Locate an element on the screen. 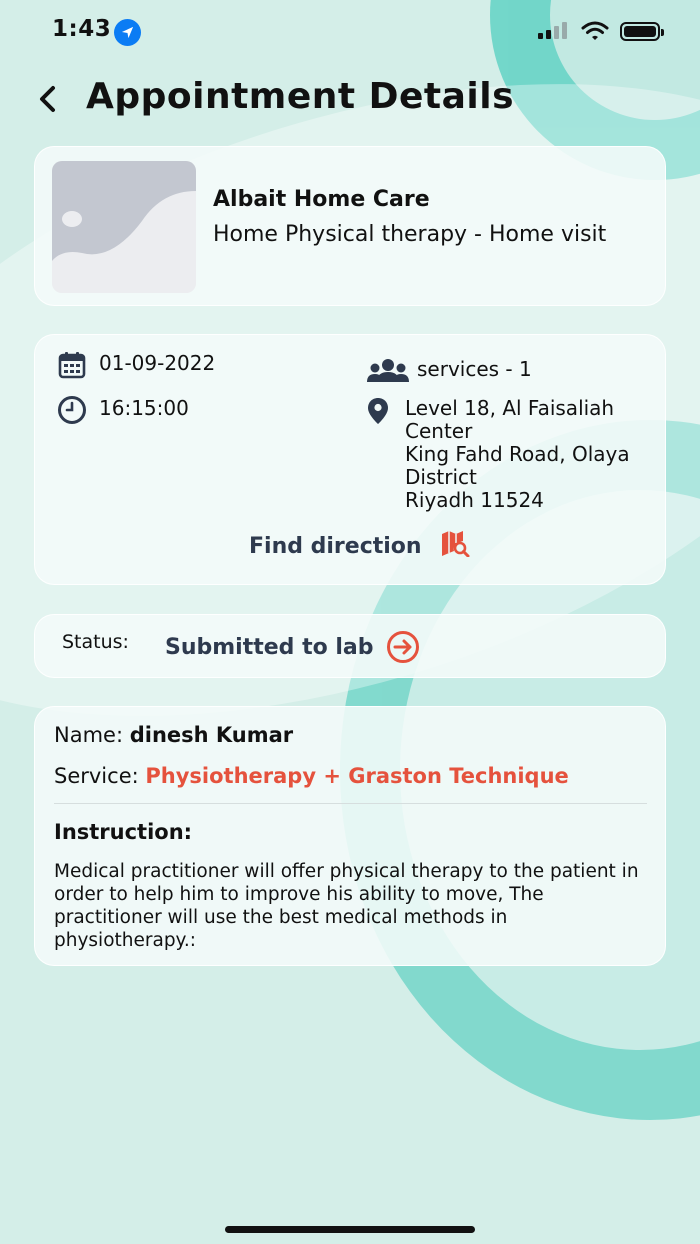  patient-name-row: Name: dinesh Kumar is located at coordinates (173, 735).